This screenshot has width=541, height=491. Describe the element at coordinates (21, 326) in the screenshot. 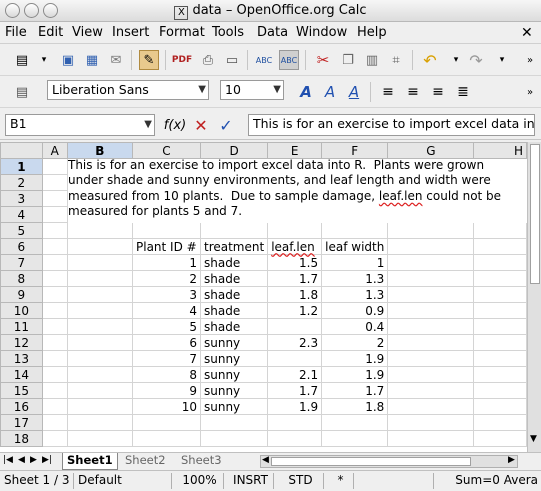

I see `row-header: 11` at that location.